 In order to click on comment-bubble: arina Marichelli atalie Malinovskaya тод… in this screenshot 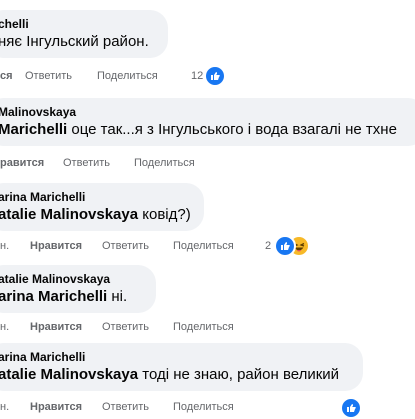, I will do `click(181, 367)`.